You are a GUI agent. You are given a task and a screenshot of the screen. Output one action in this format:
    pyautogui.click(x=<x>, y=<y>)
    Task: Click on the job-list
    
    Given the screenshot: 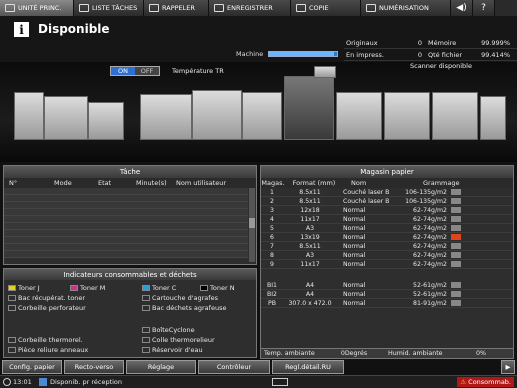 What is the action you would take?
    pyautogui.click(x=126, y=223)
    